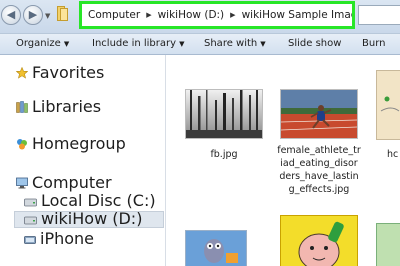  What do you see at coordinates (22, 74) in the screenshot?
I see `star-icon` at bounding box center [22, 74].